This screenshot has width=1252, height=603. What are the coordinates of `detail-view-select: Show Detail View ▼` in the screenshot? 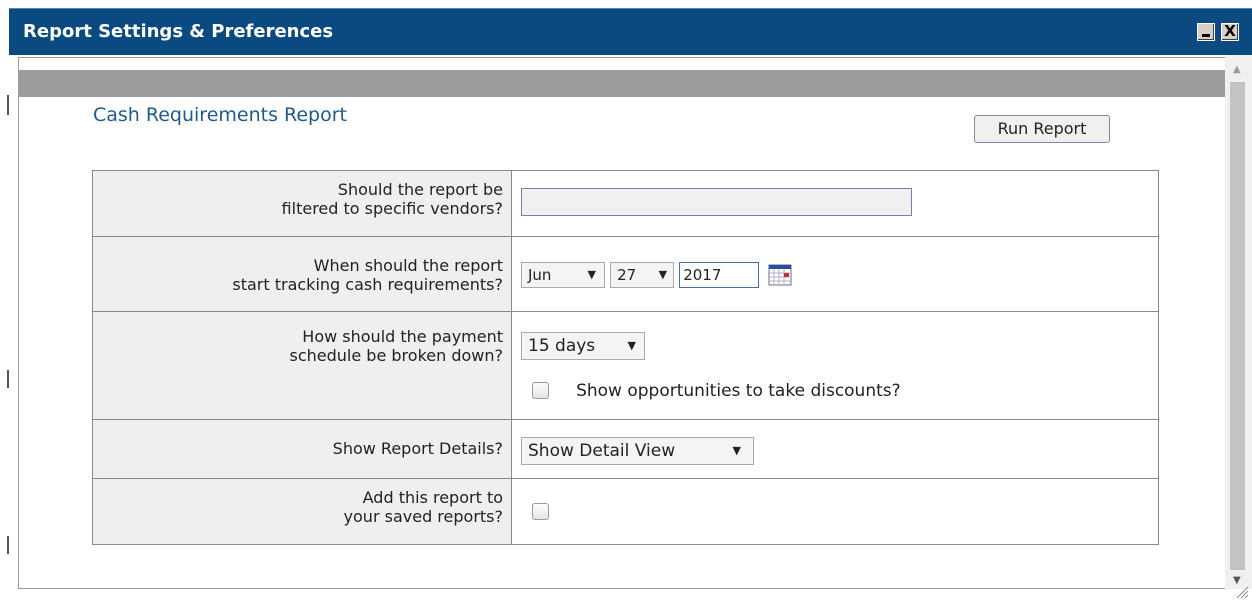 It's located at (637, 451).